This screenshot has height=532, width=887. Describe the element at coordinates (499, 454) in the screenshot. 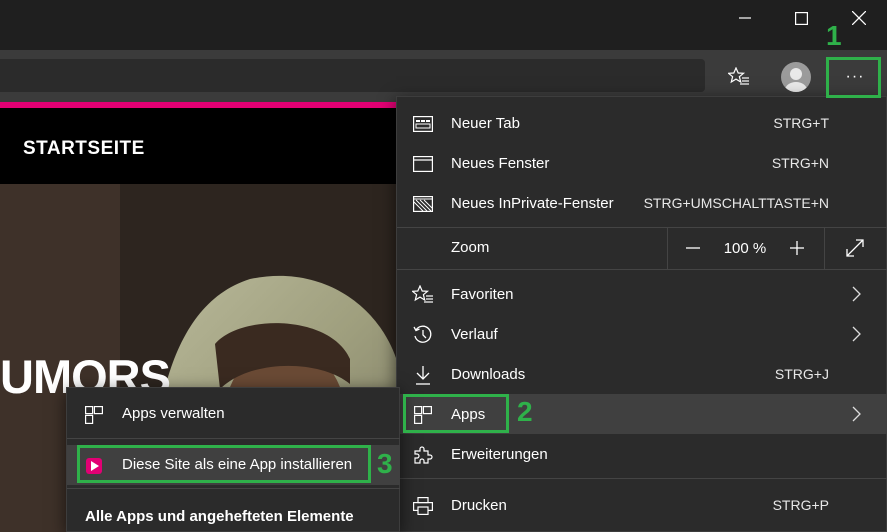

I see `menu-item-label: Erweiterungen` at that location.